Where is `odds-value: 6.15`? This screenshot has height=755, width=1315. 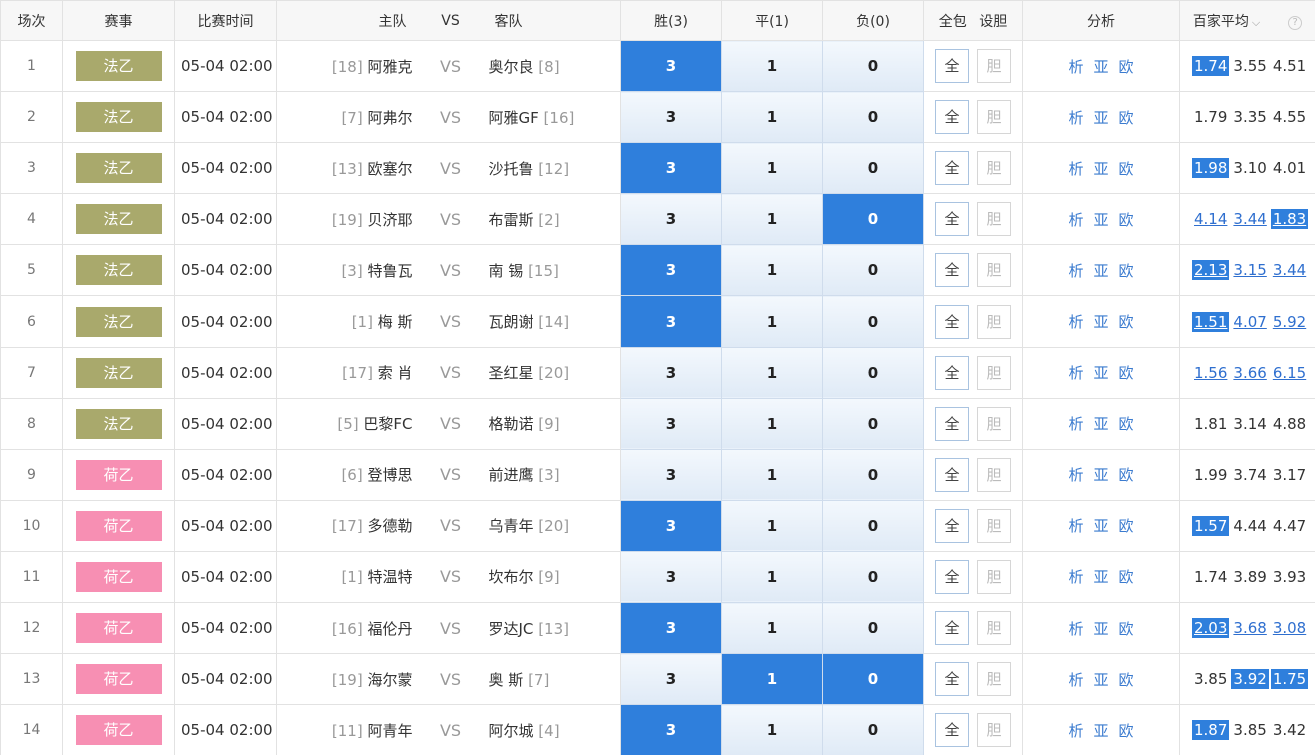 odds-value: 6.15 is located at coordinates (1289, 373).